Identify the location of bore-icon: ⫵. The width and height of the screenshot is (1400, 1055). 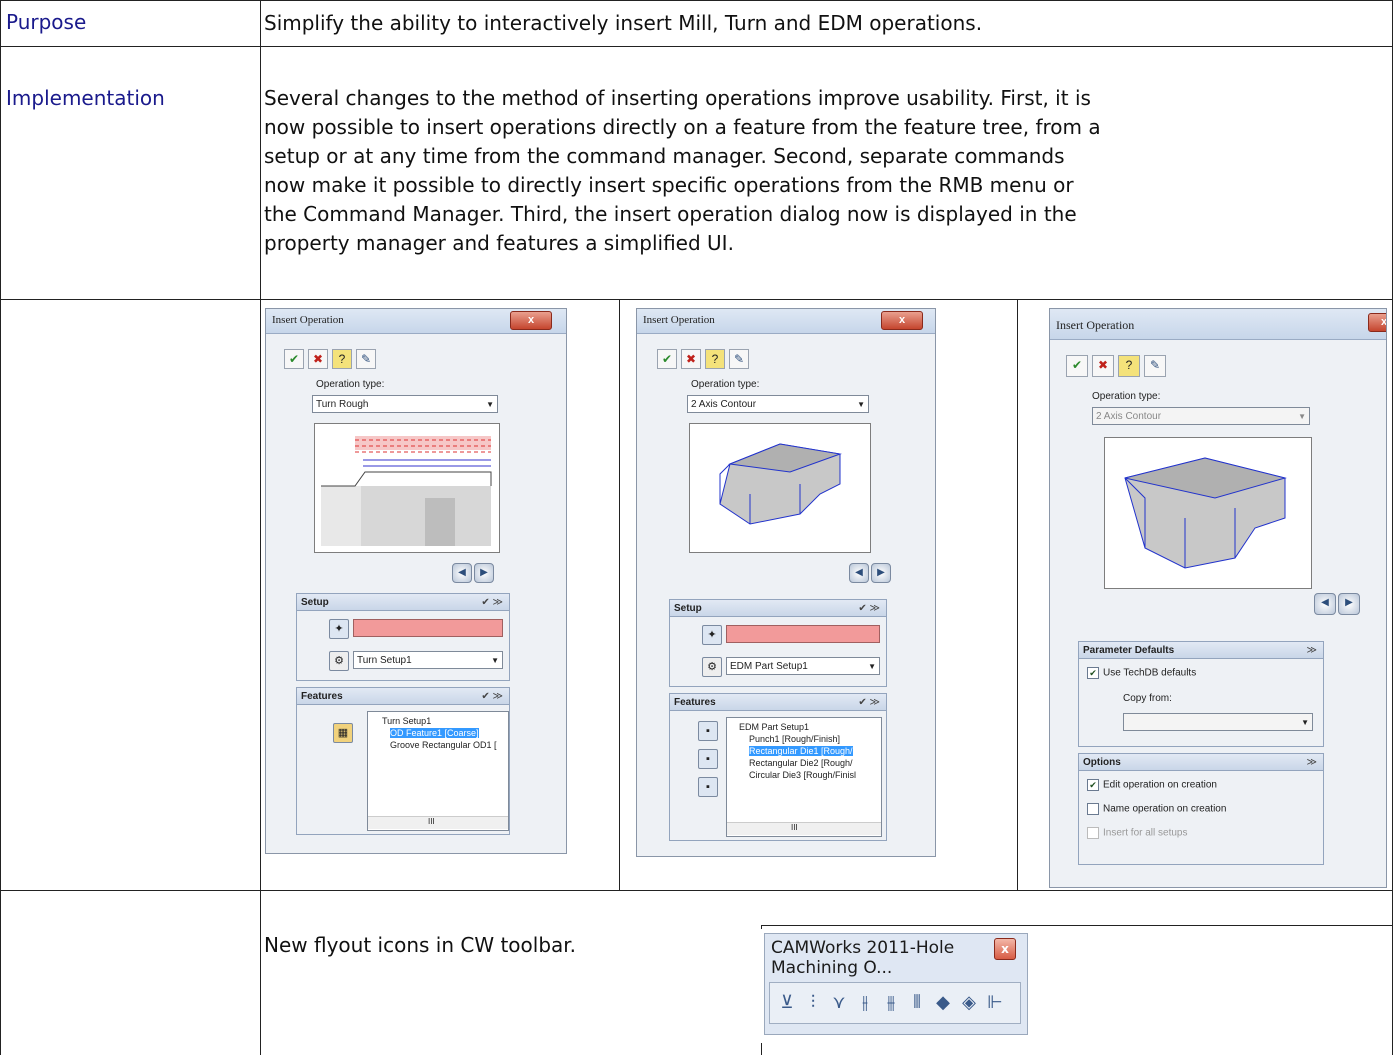
(891, 1003).